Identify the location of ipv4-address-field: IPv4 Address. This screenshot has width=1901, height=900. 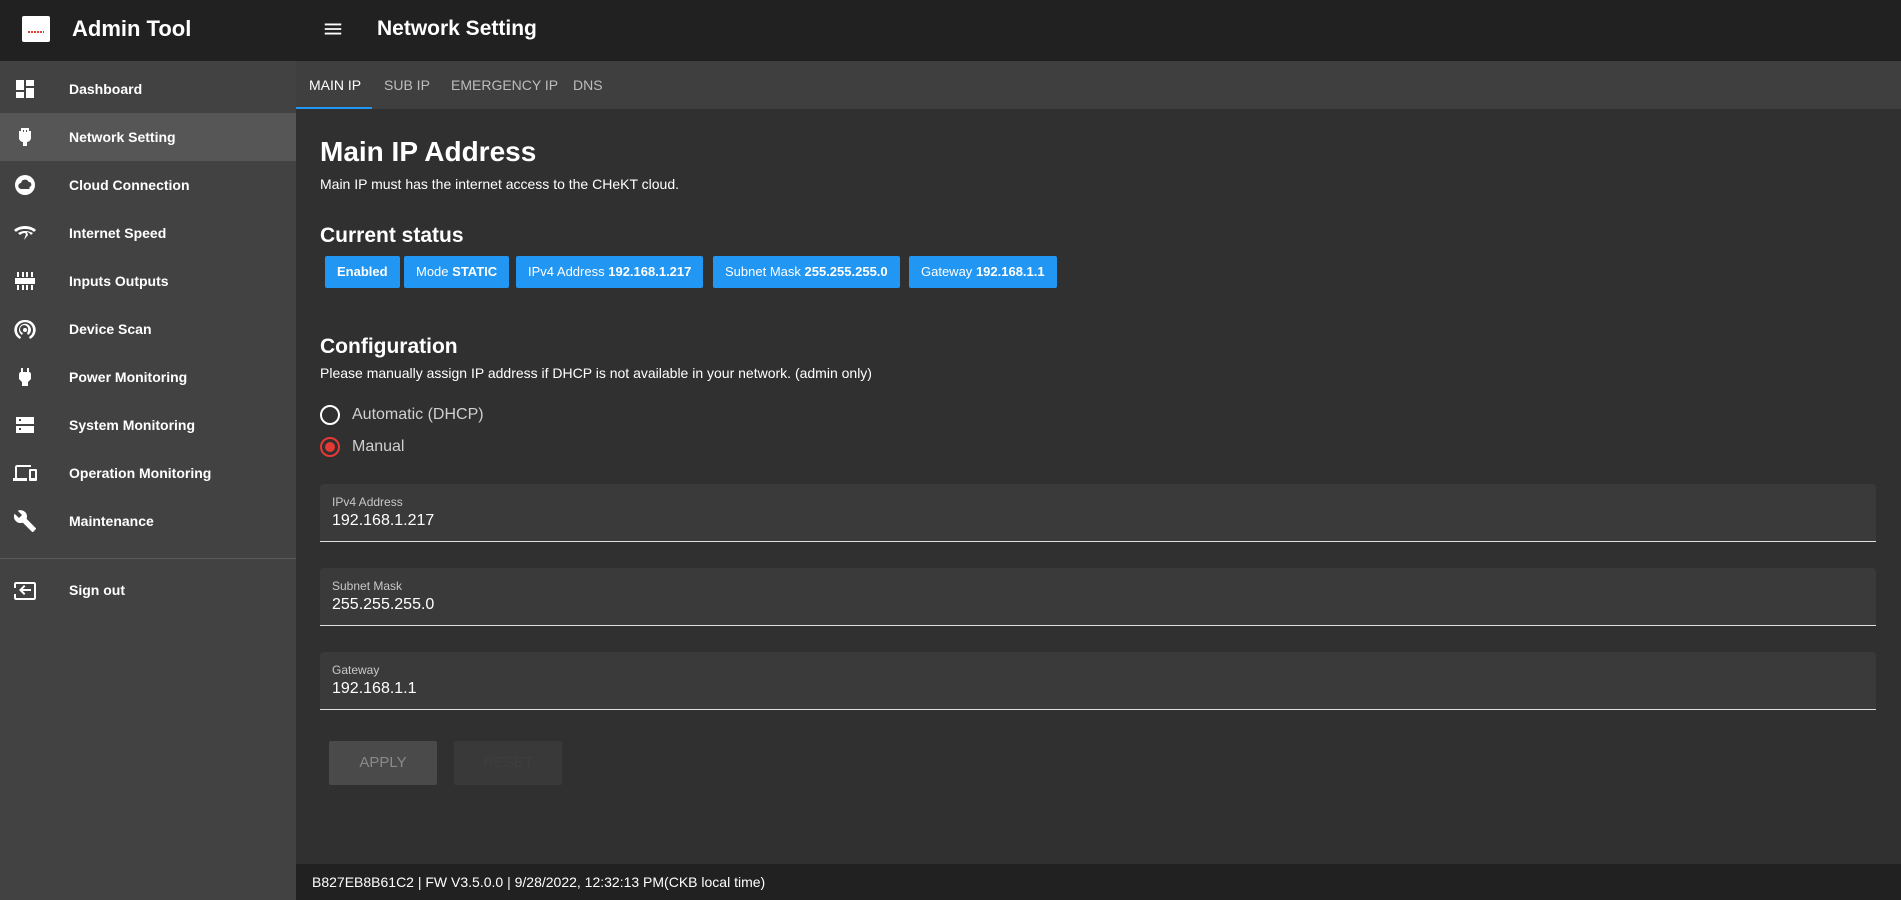
(1098, 513).